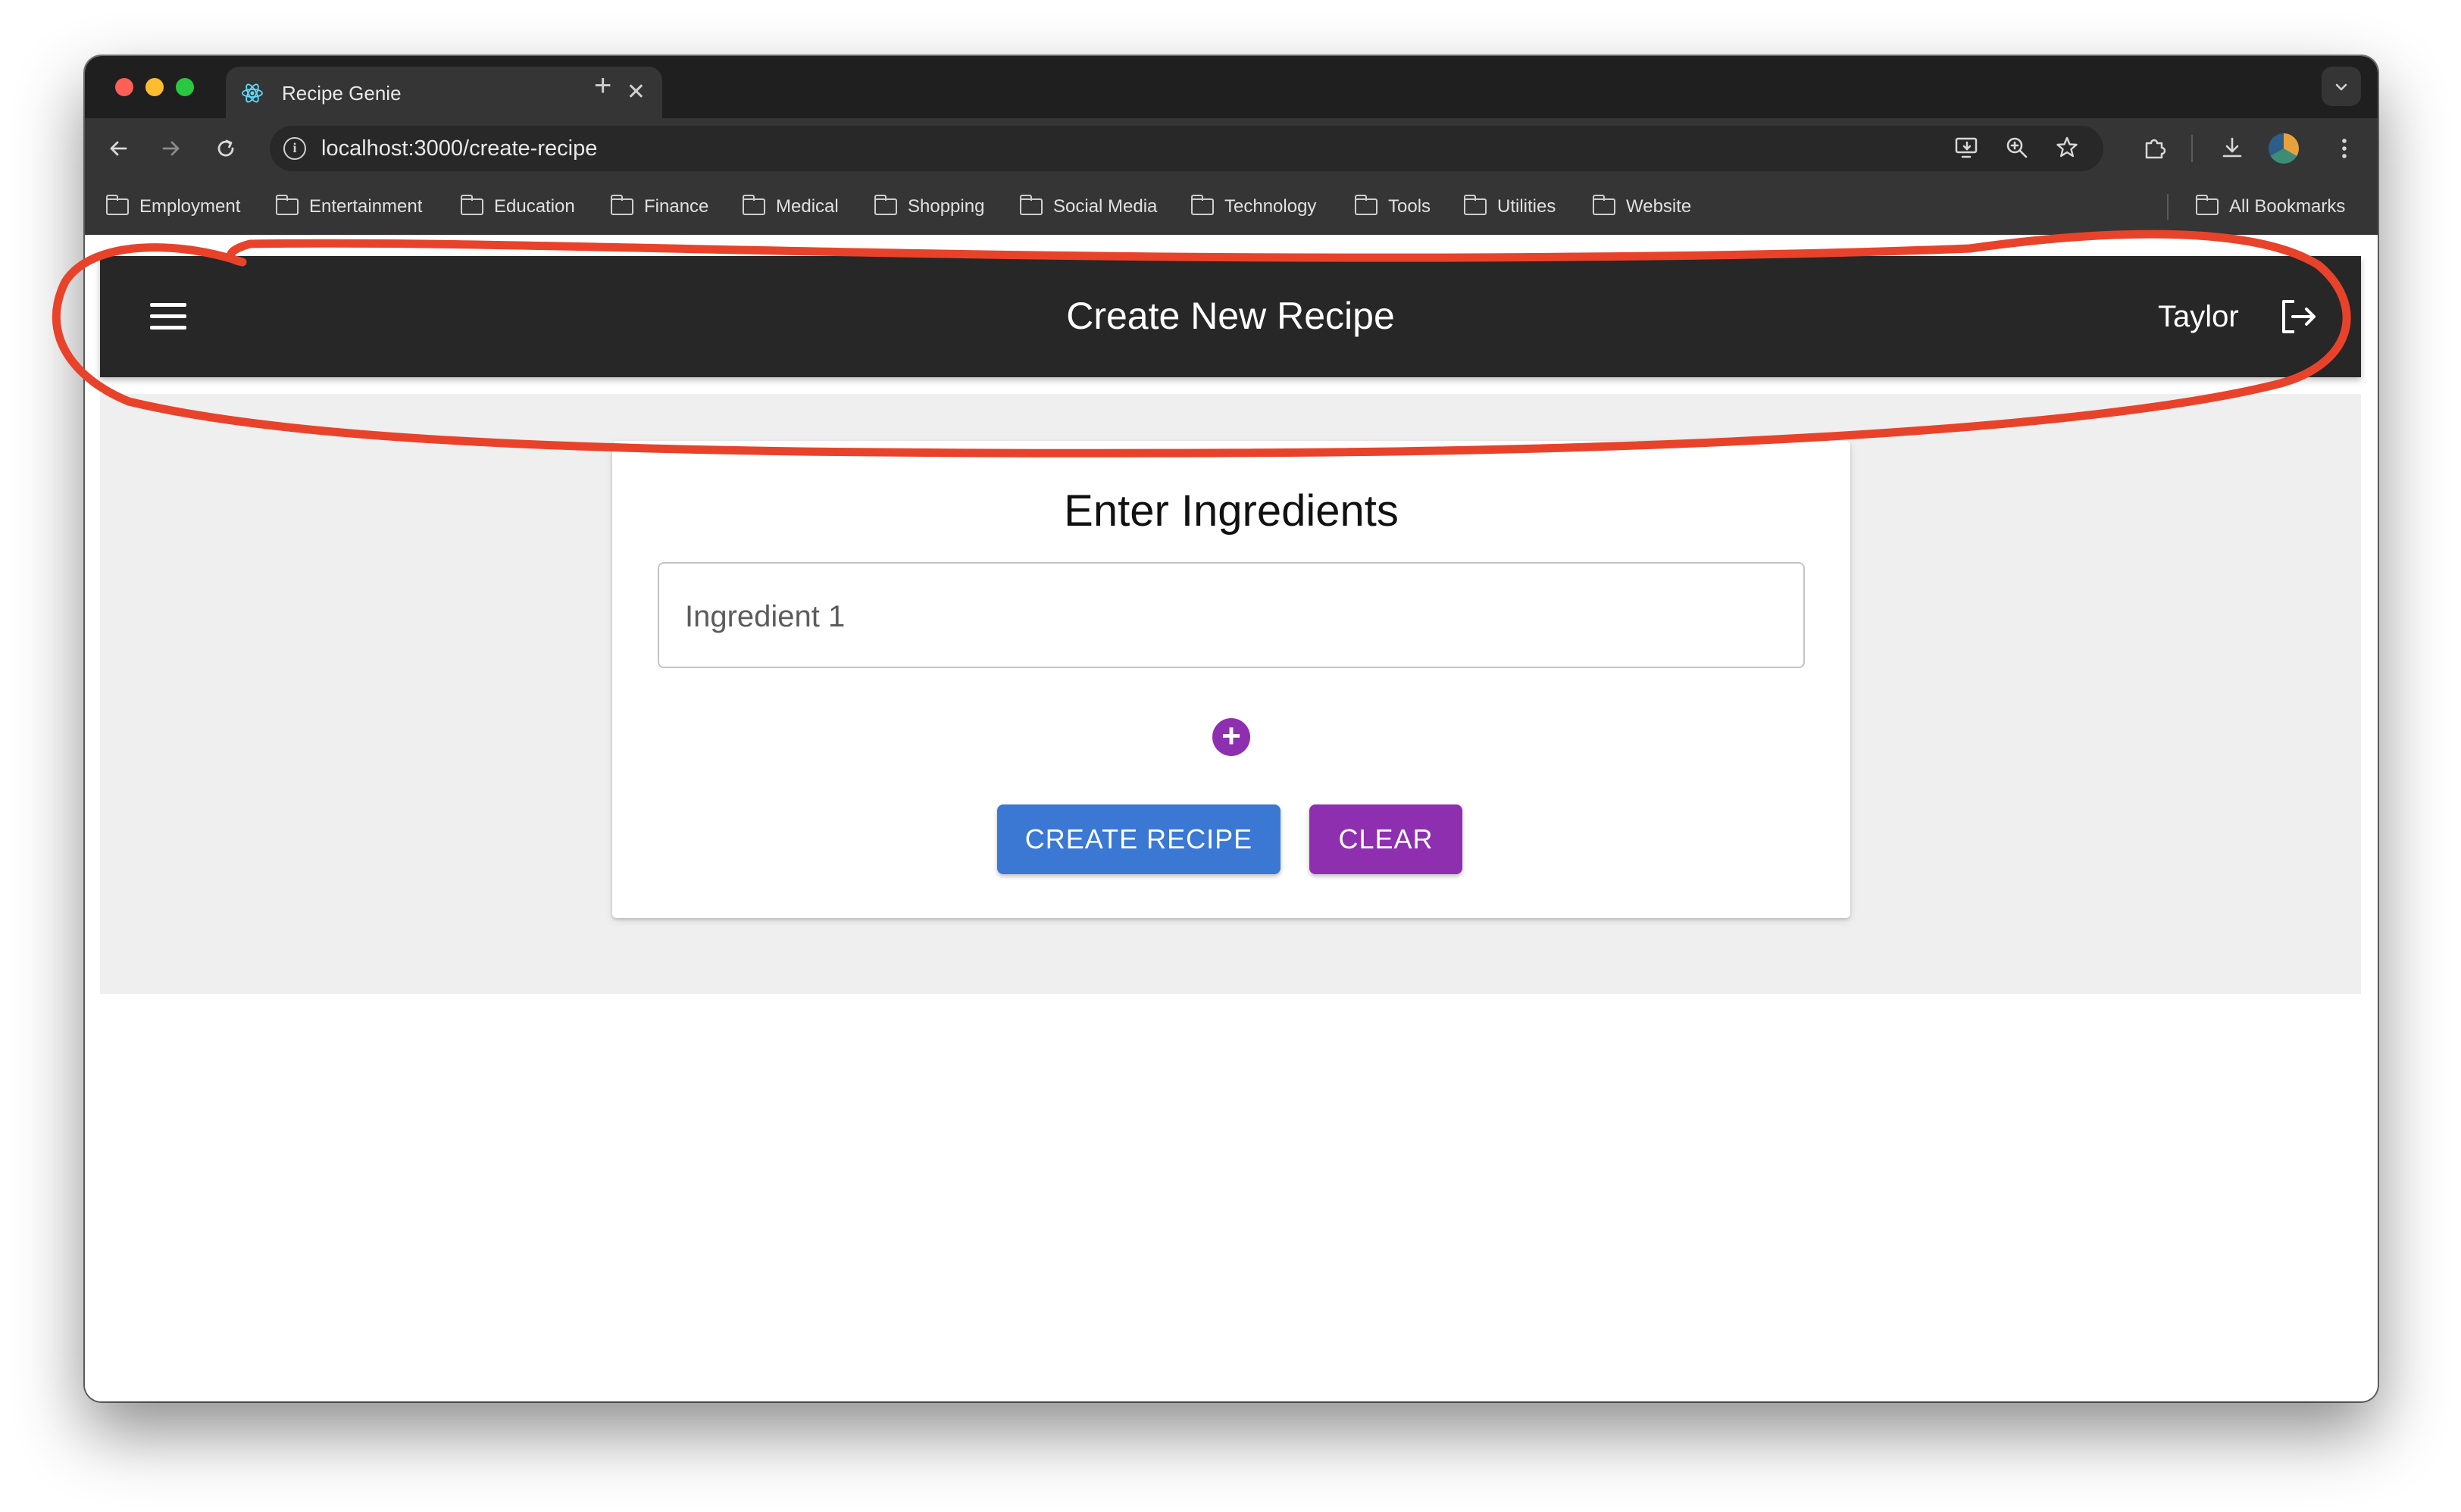 The image size is (2461, 1512). Describe the element at coordinates (1231, 737) in the screenshot. I see `add-ingredient-button: +` at that location.